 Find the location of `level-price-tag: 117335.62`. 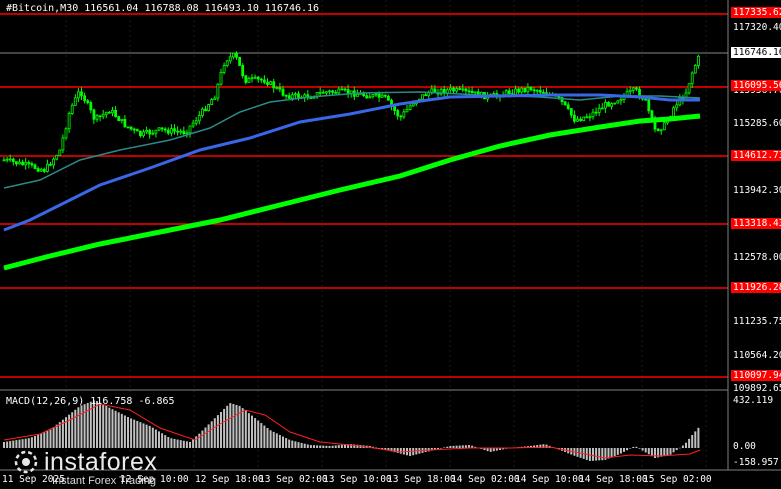

level-price-tag: 117335.62 is located at coordinates (756, 12).